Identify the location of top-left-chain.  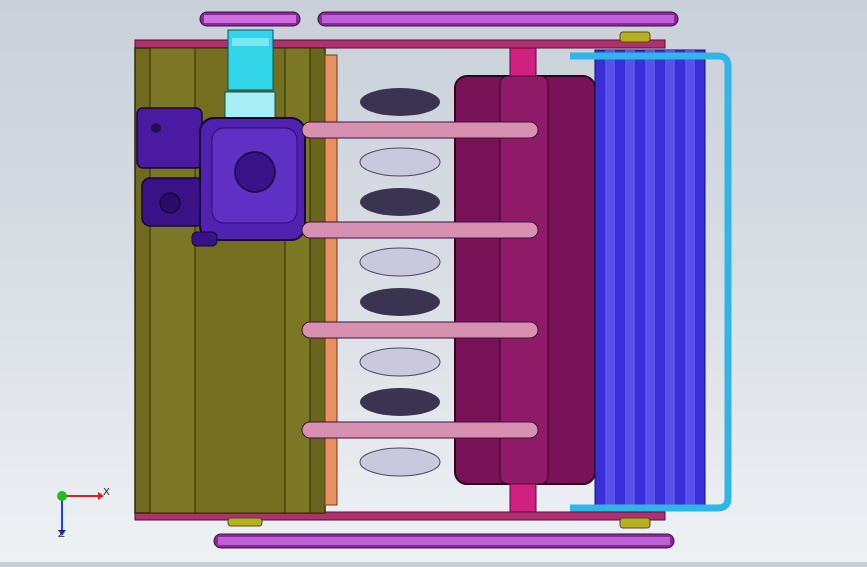
(250, 19).